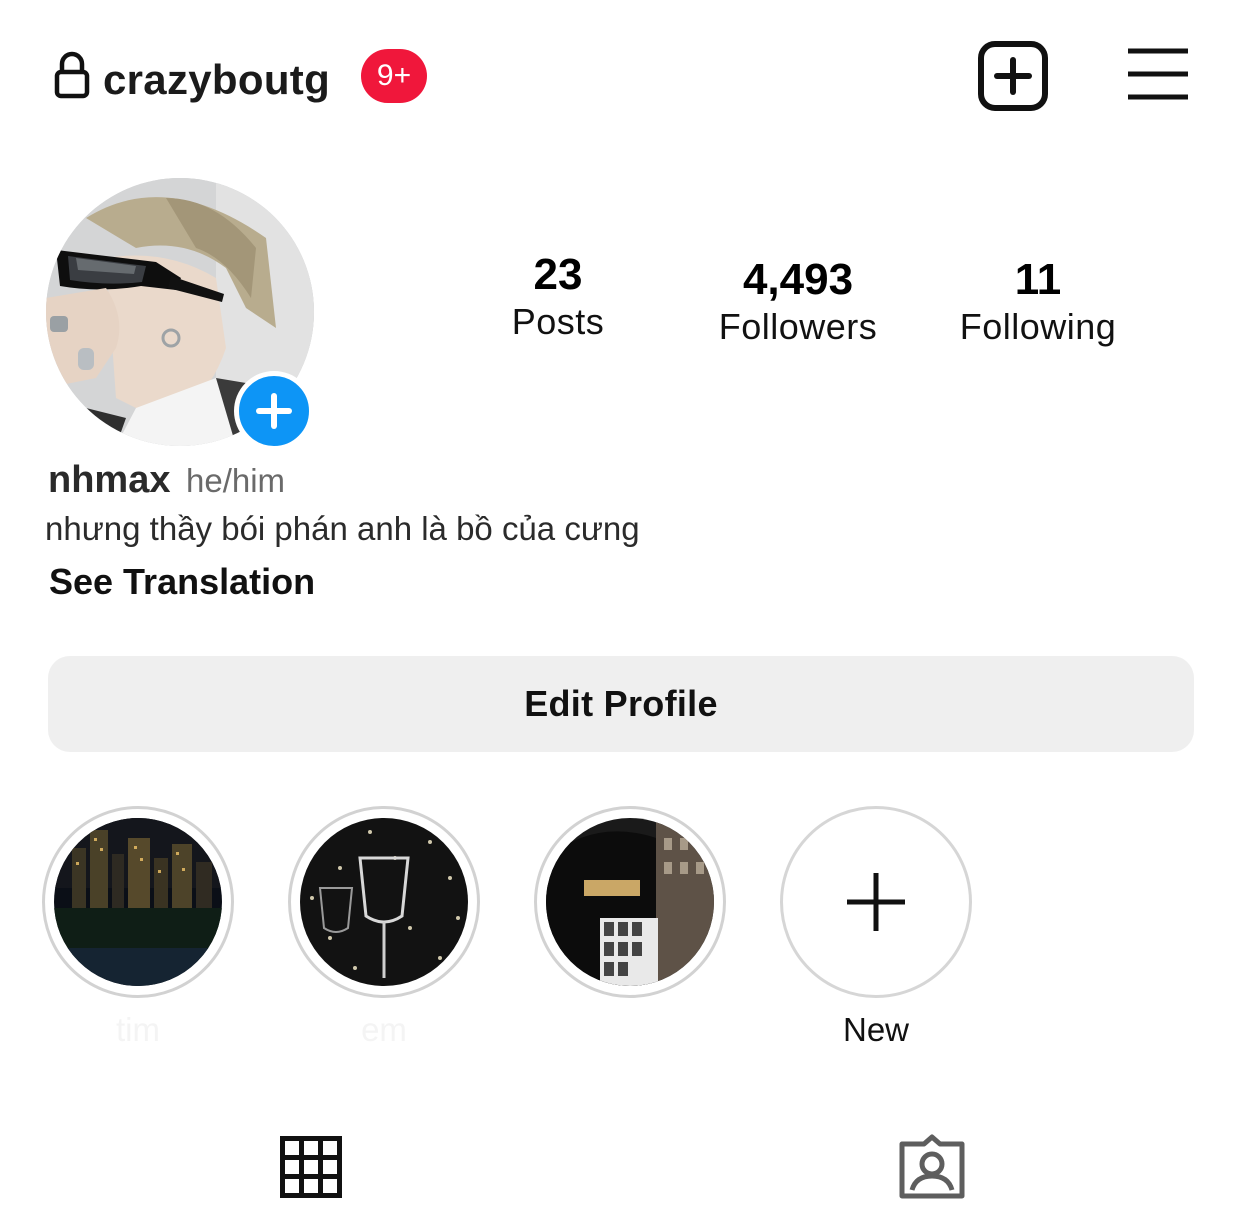  I want to click on notification-badge: 9+, so click(394, 76).